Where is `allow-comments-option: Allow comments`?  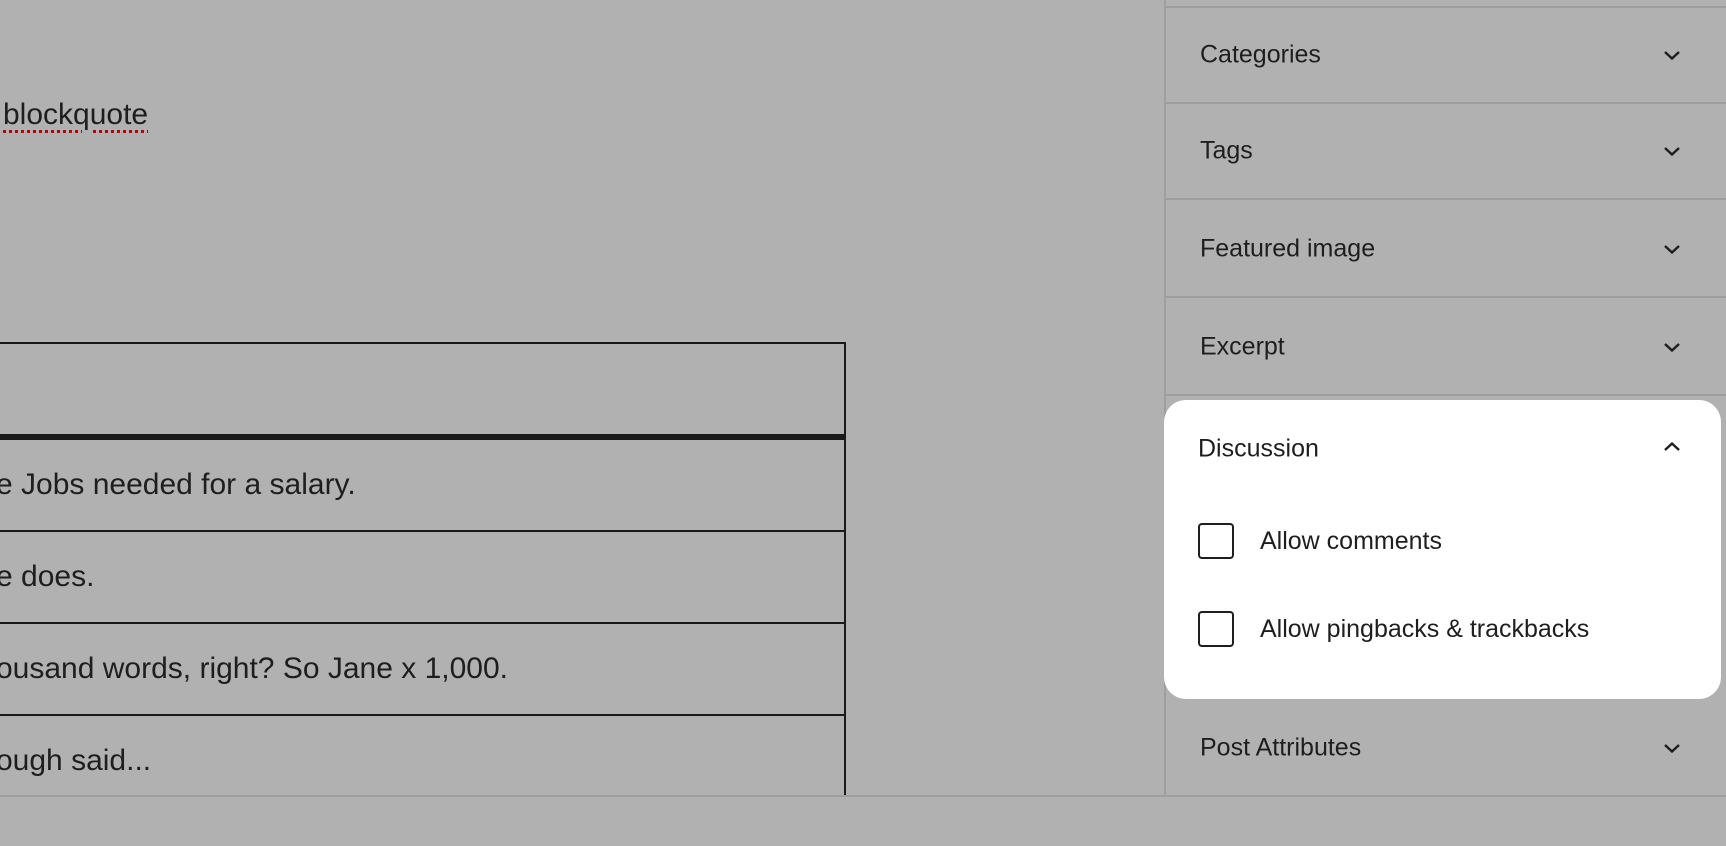
allow-comments-option: Allow comments is located at coordinates (1320, 541).